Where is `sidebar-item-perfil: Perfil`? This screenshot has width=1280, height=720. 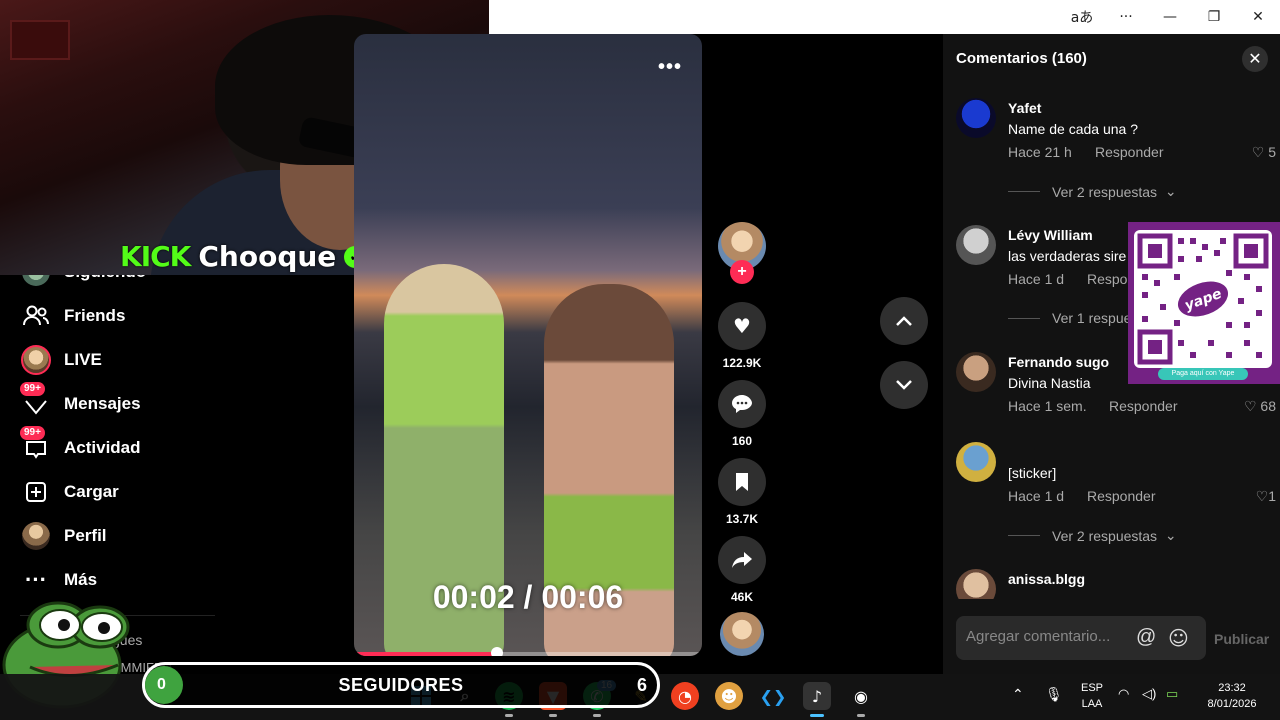 sidebar-item-perfil: Perfil is located at coordinates (63, 536).